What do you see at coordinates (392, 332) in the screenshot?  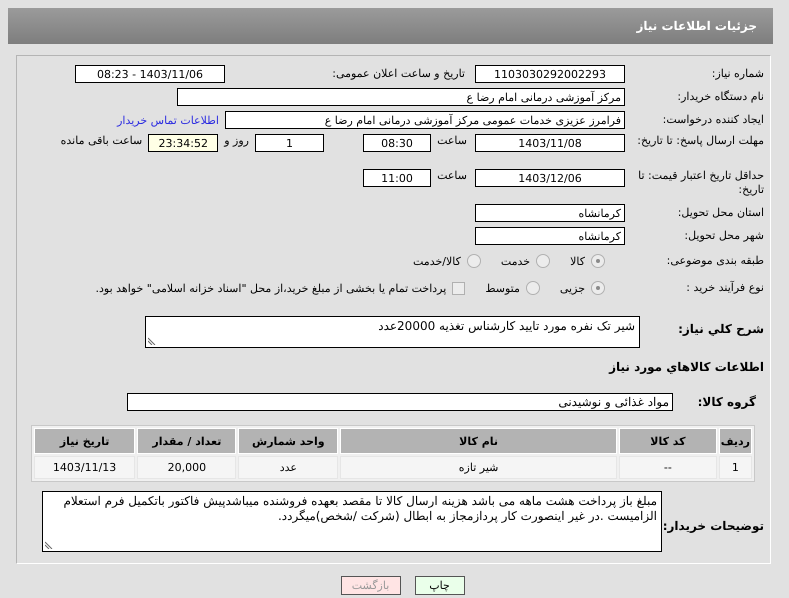 I see `description-field: شیر تک نفره مورد تایید کارشناس تغذیه 20000عدد` at bounding box center [392, 332].